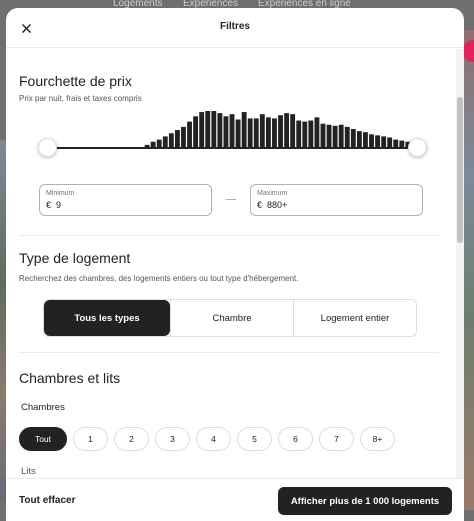 The image size is (474, 521). I want to click on price-min-label: Minimum, so click(60, 193).